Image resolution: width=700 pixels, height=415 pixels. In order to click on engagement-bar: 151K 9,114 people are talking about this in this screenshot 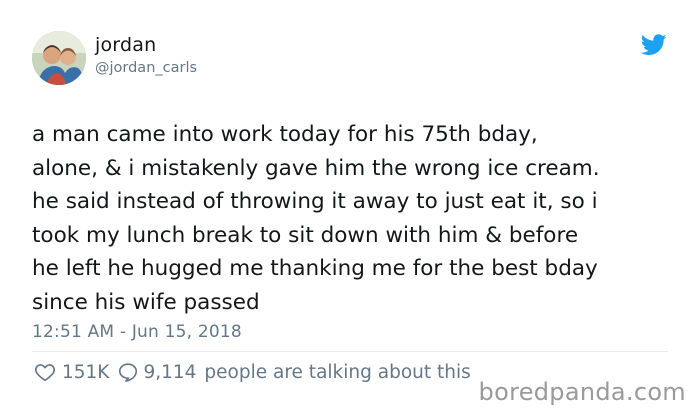, I will do `click(252, 372)`.